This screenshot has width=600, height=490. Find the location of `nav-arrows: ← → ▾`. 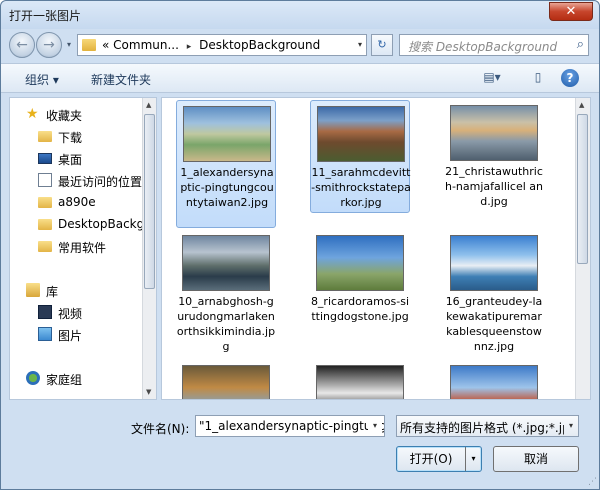

nav-arrows: ← → ▾ is located at coordinates (44, 46).